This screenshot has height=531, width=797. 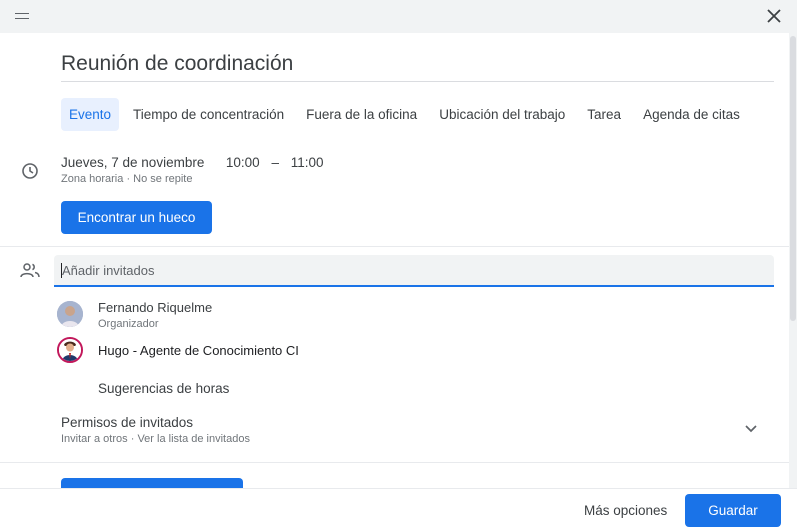 I want to click on guest-role: Organizador, so click(x=128, y=324).